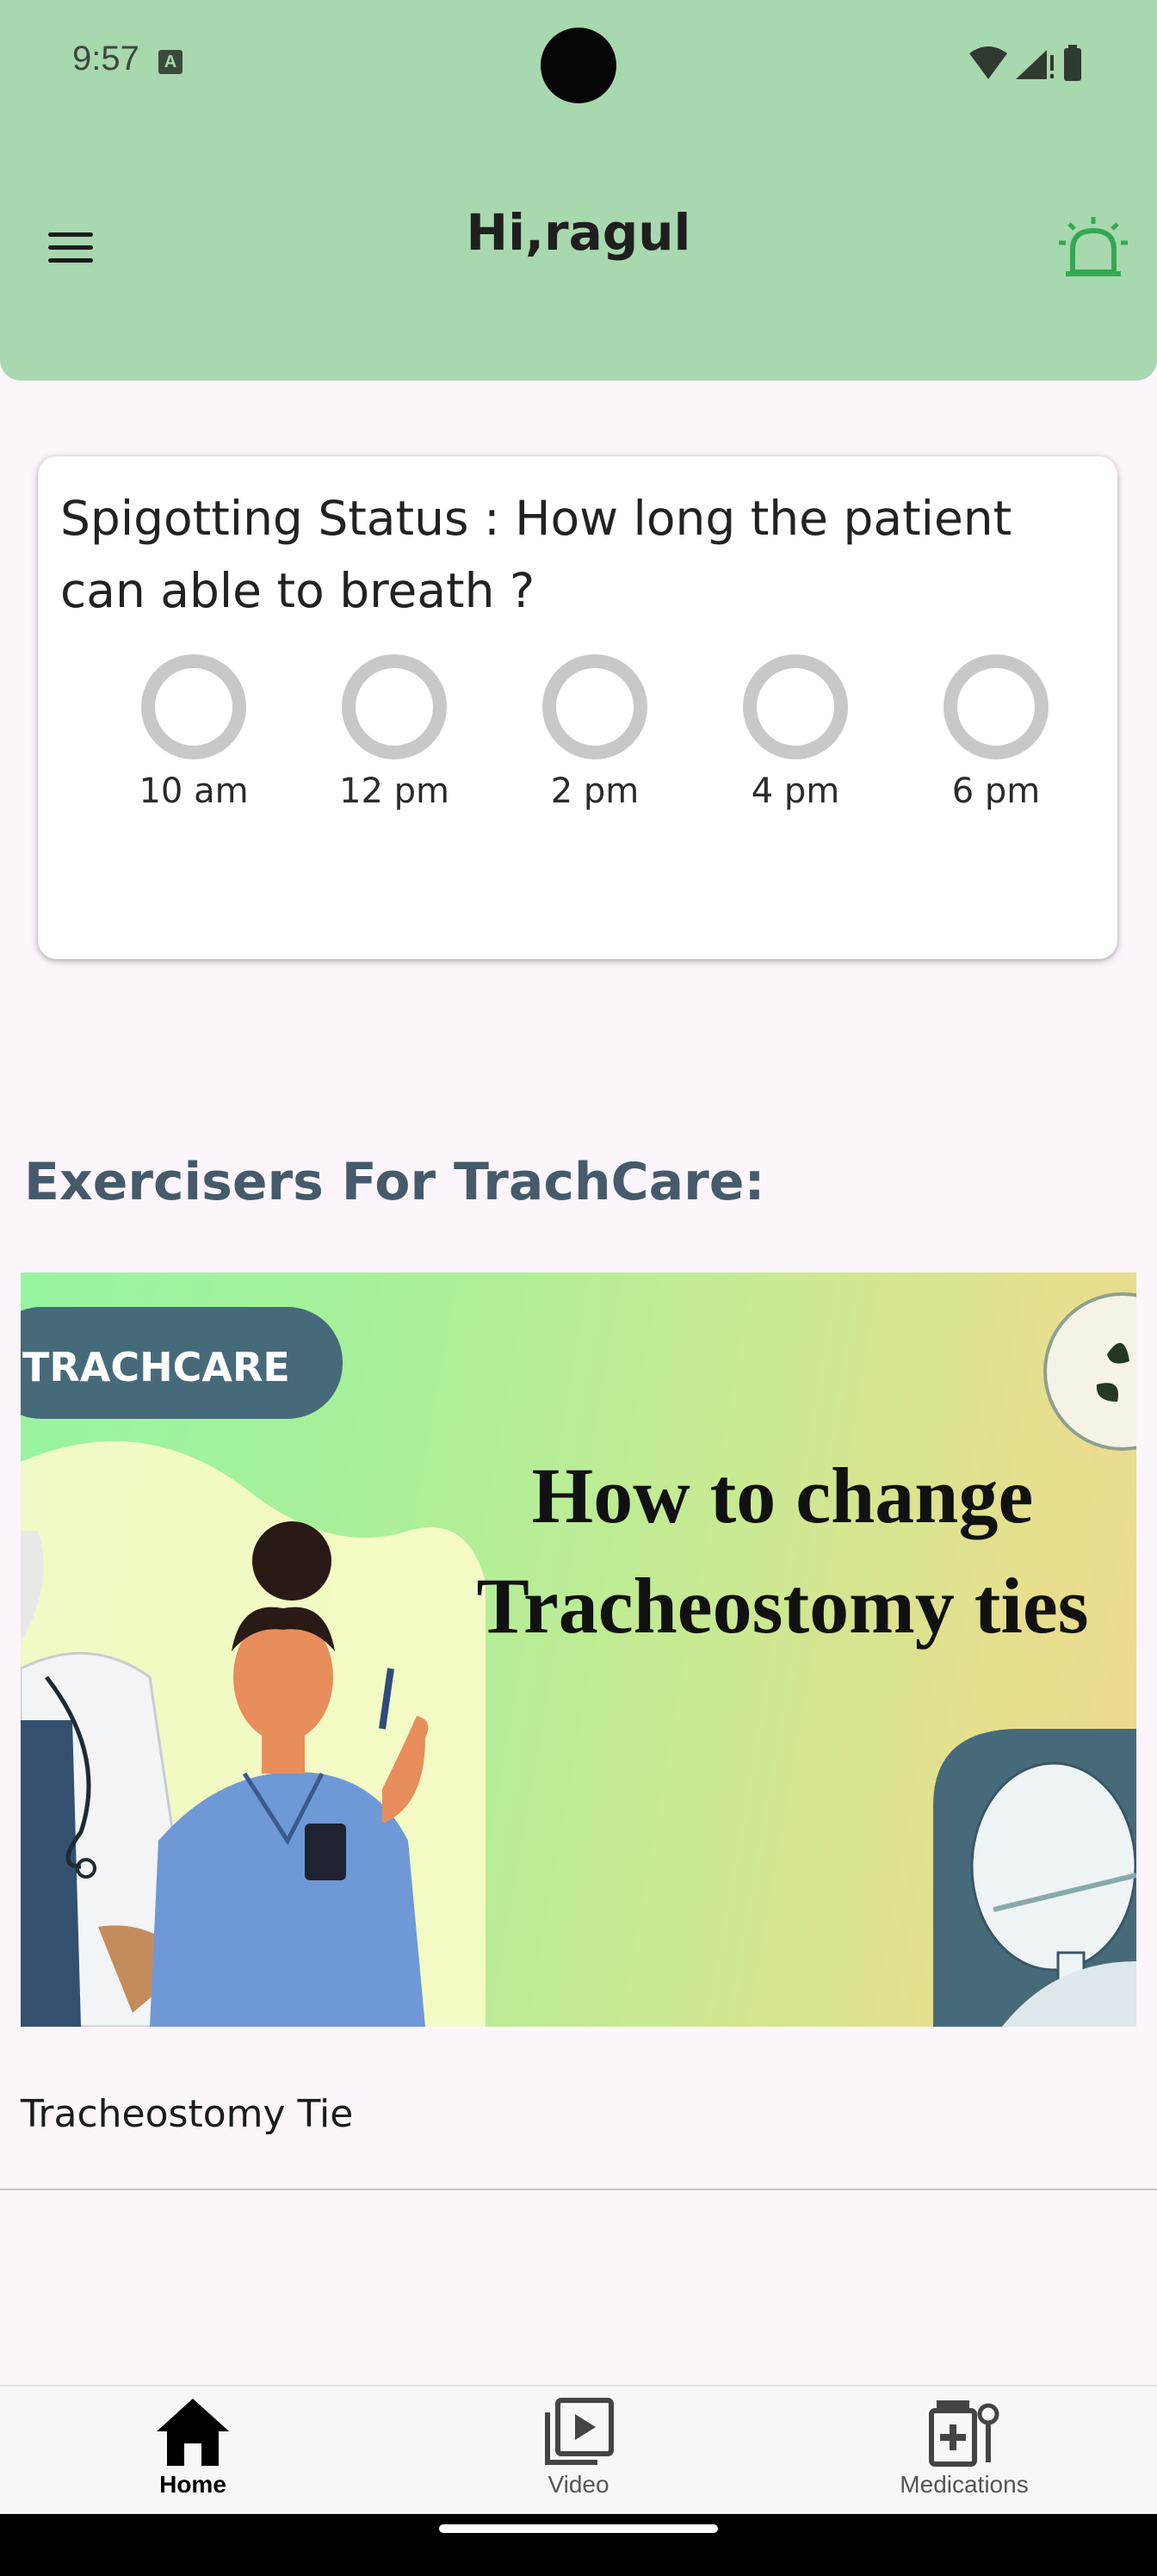 This screenshot has width=1157, height=2576. Describe the element at coordinates (106, 59) in the screenshot. I see `status-time: 9:57` at that location.